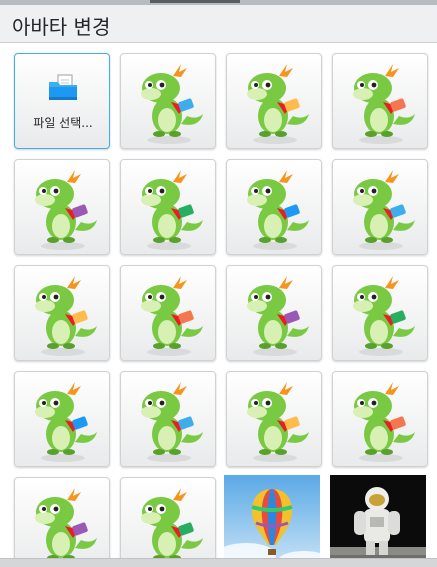 The image size is (437, 567). I want to click on avatar-option-katie-tablet, so click(62, 313).